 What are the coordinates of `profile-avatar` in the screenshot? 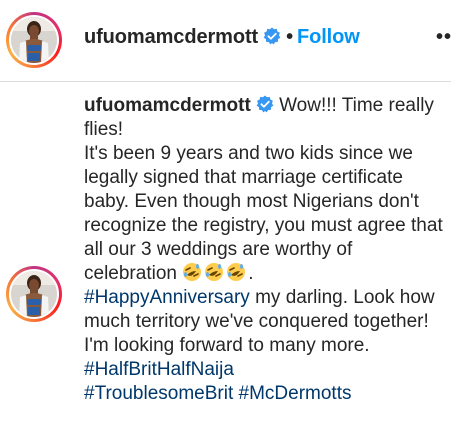 It's located at (34, 40).